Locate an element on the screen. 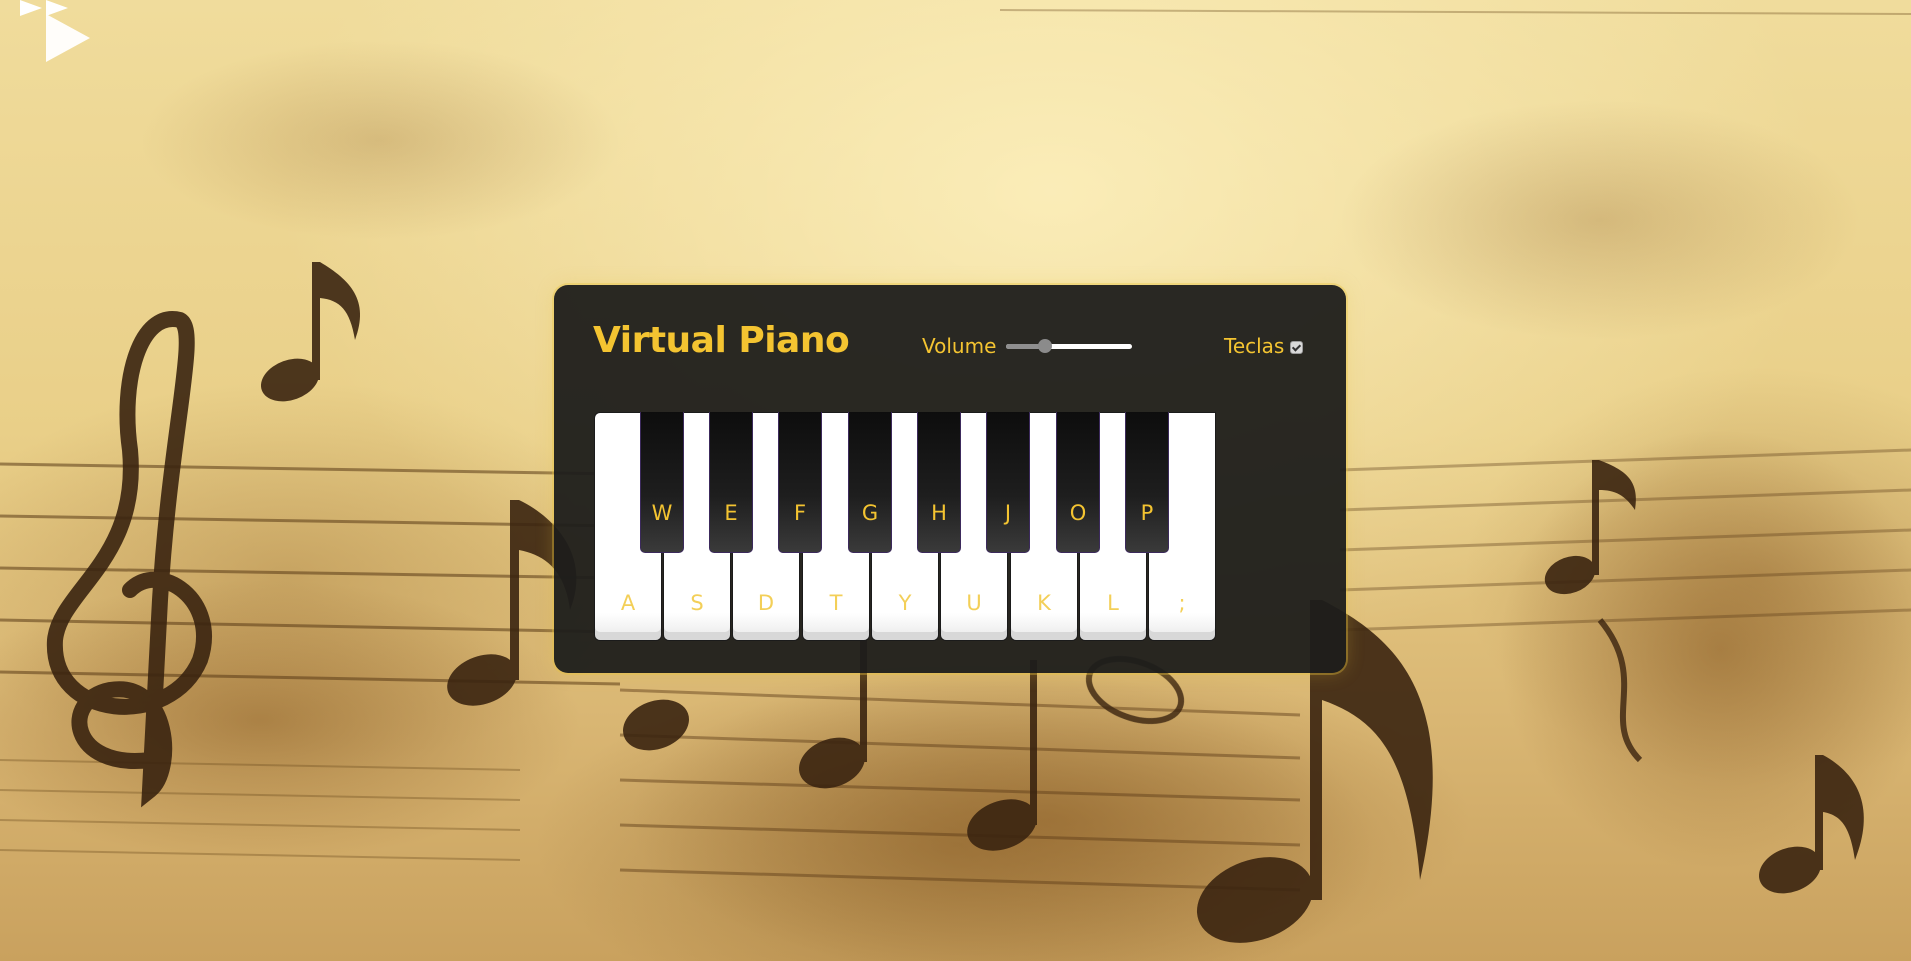 The width and height of the screenshot is (1911, 961). keys-toggle-label: Teclas is located at coordinates (1254, 346).